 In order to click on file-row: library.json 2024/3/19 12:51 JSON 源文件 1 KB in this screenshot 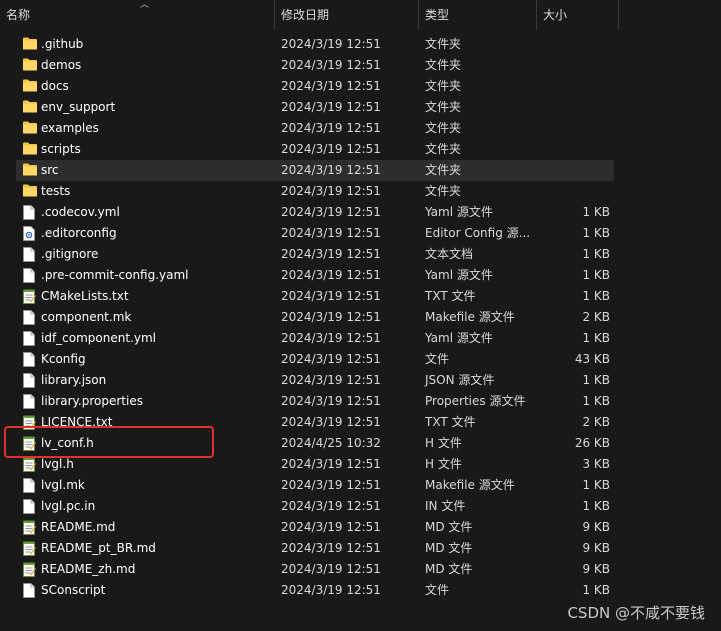, I will do `click(315, 380)`.